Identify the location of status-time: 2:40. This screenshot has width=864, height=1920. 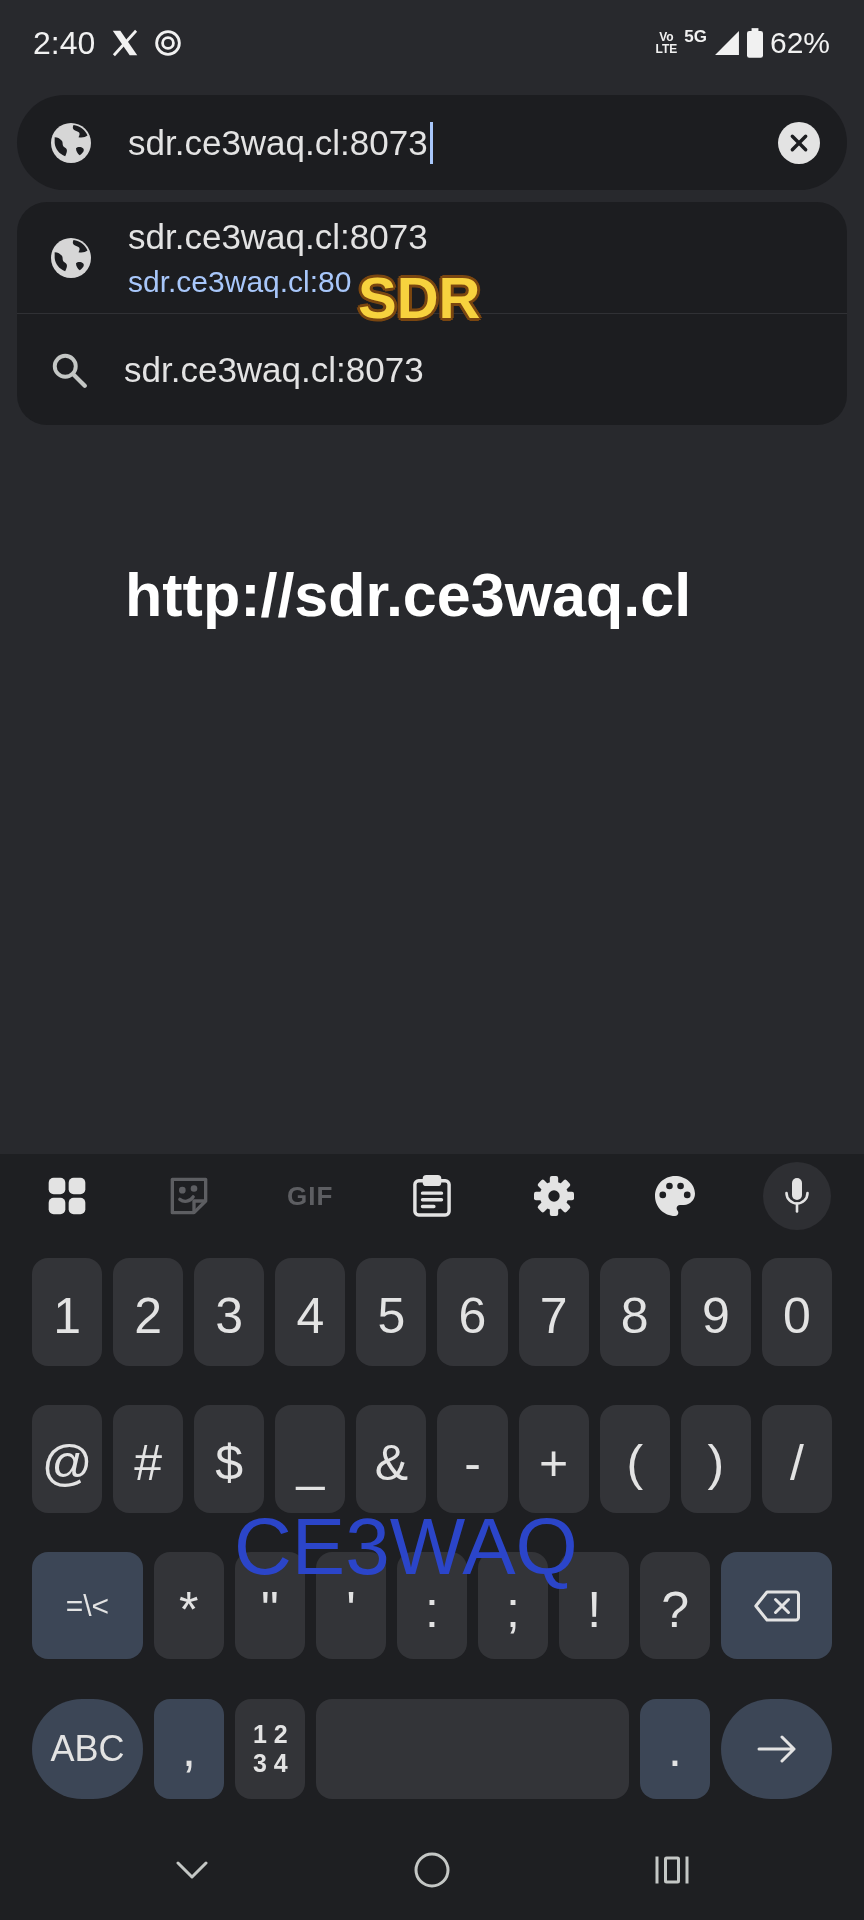
(64, 43).